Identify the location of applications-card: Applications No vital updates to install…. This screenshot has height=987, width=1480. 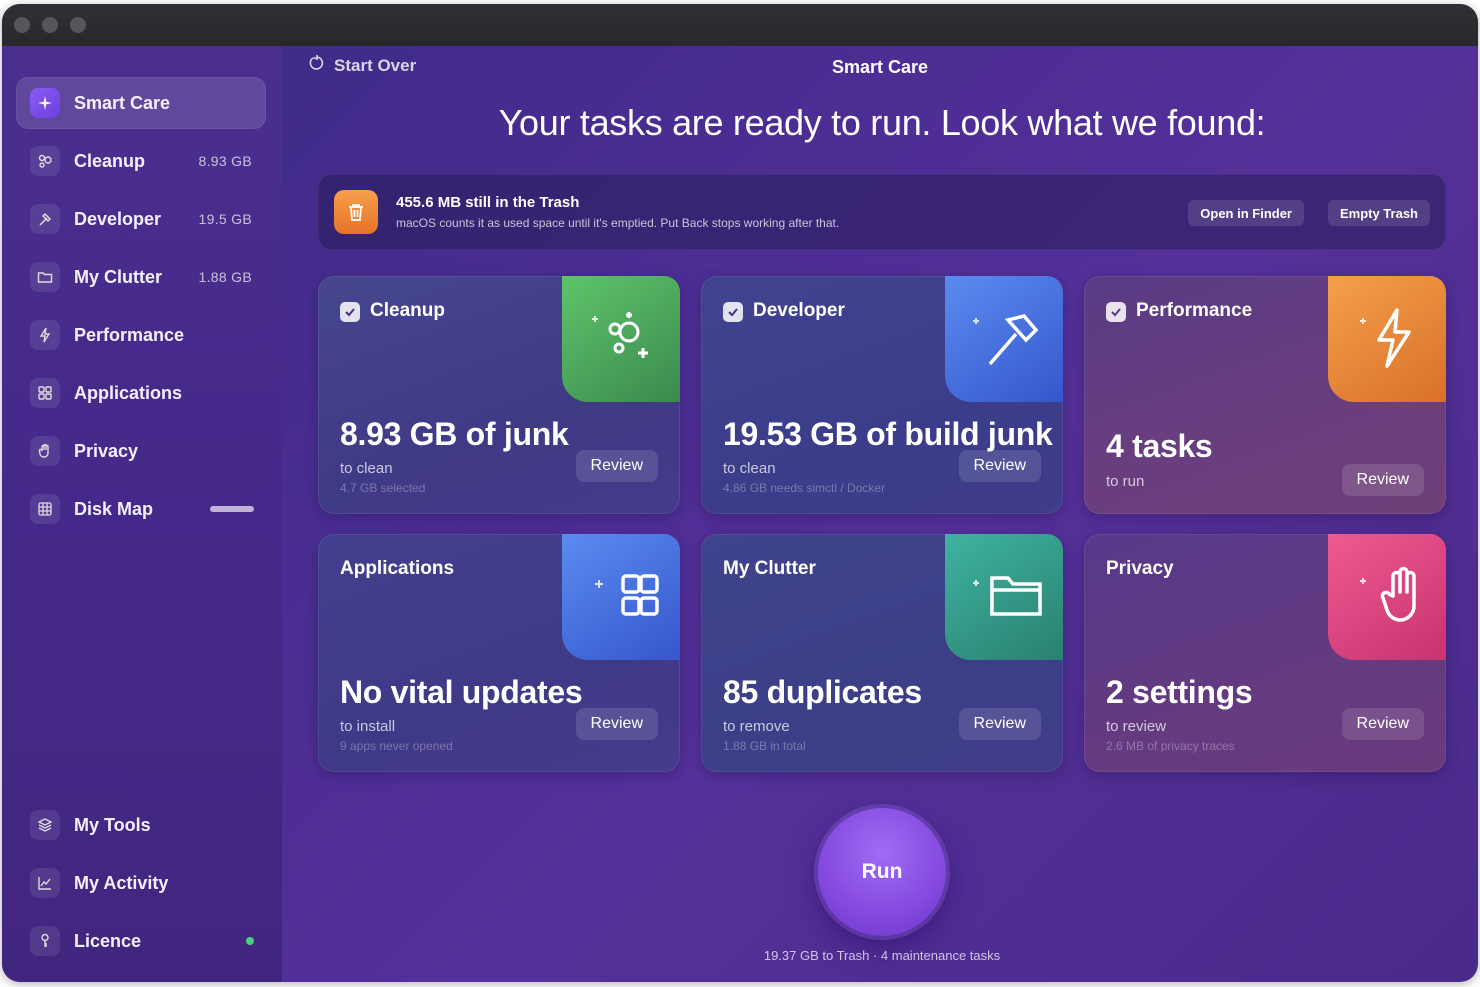
(499, 653).